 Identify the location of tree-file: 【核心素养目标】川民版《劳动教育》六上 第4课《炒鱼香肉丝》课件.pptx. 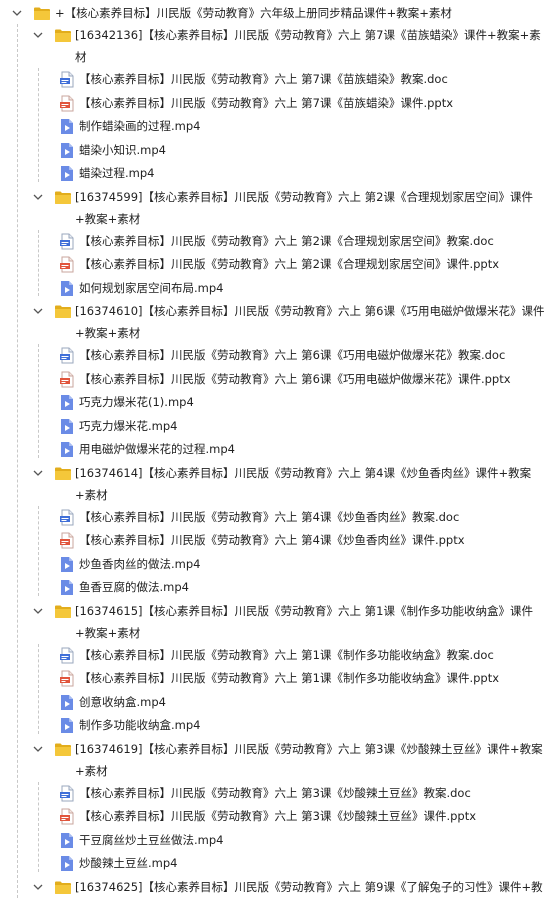
(277, 540).